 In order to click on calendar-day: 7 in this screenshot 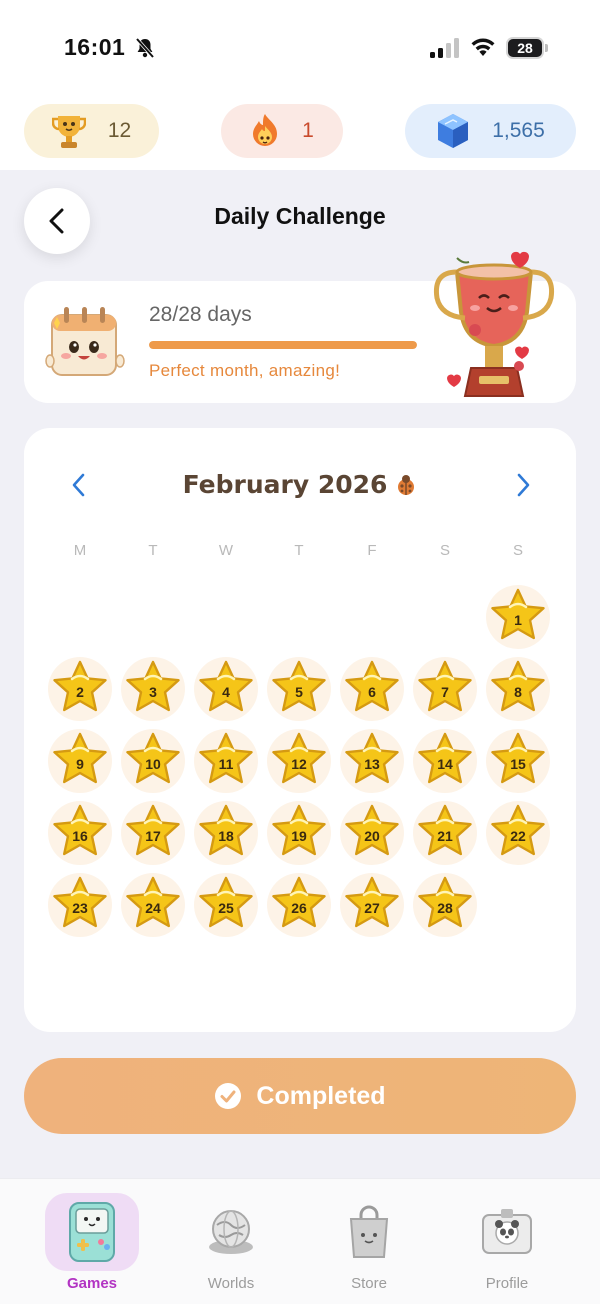, I will do `click(445, 689)`.